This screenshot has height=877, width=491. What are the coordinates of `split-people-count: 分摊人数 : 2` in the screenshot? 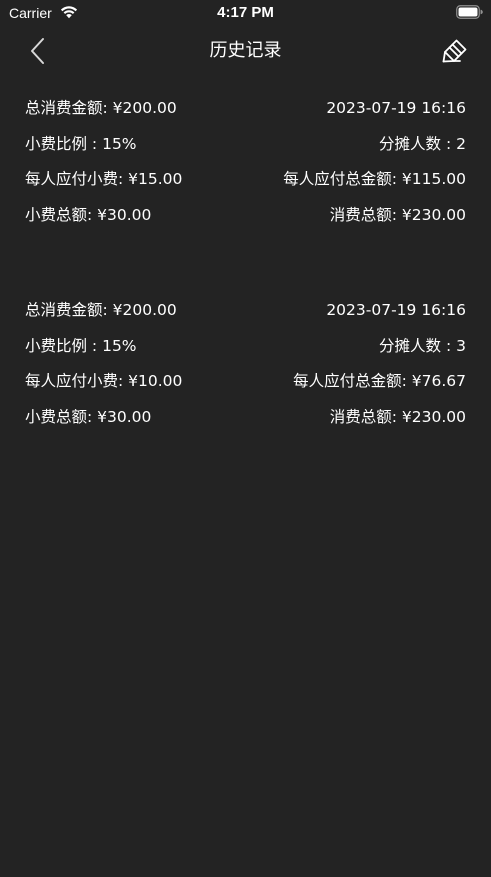 It's located at (422, 143).